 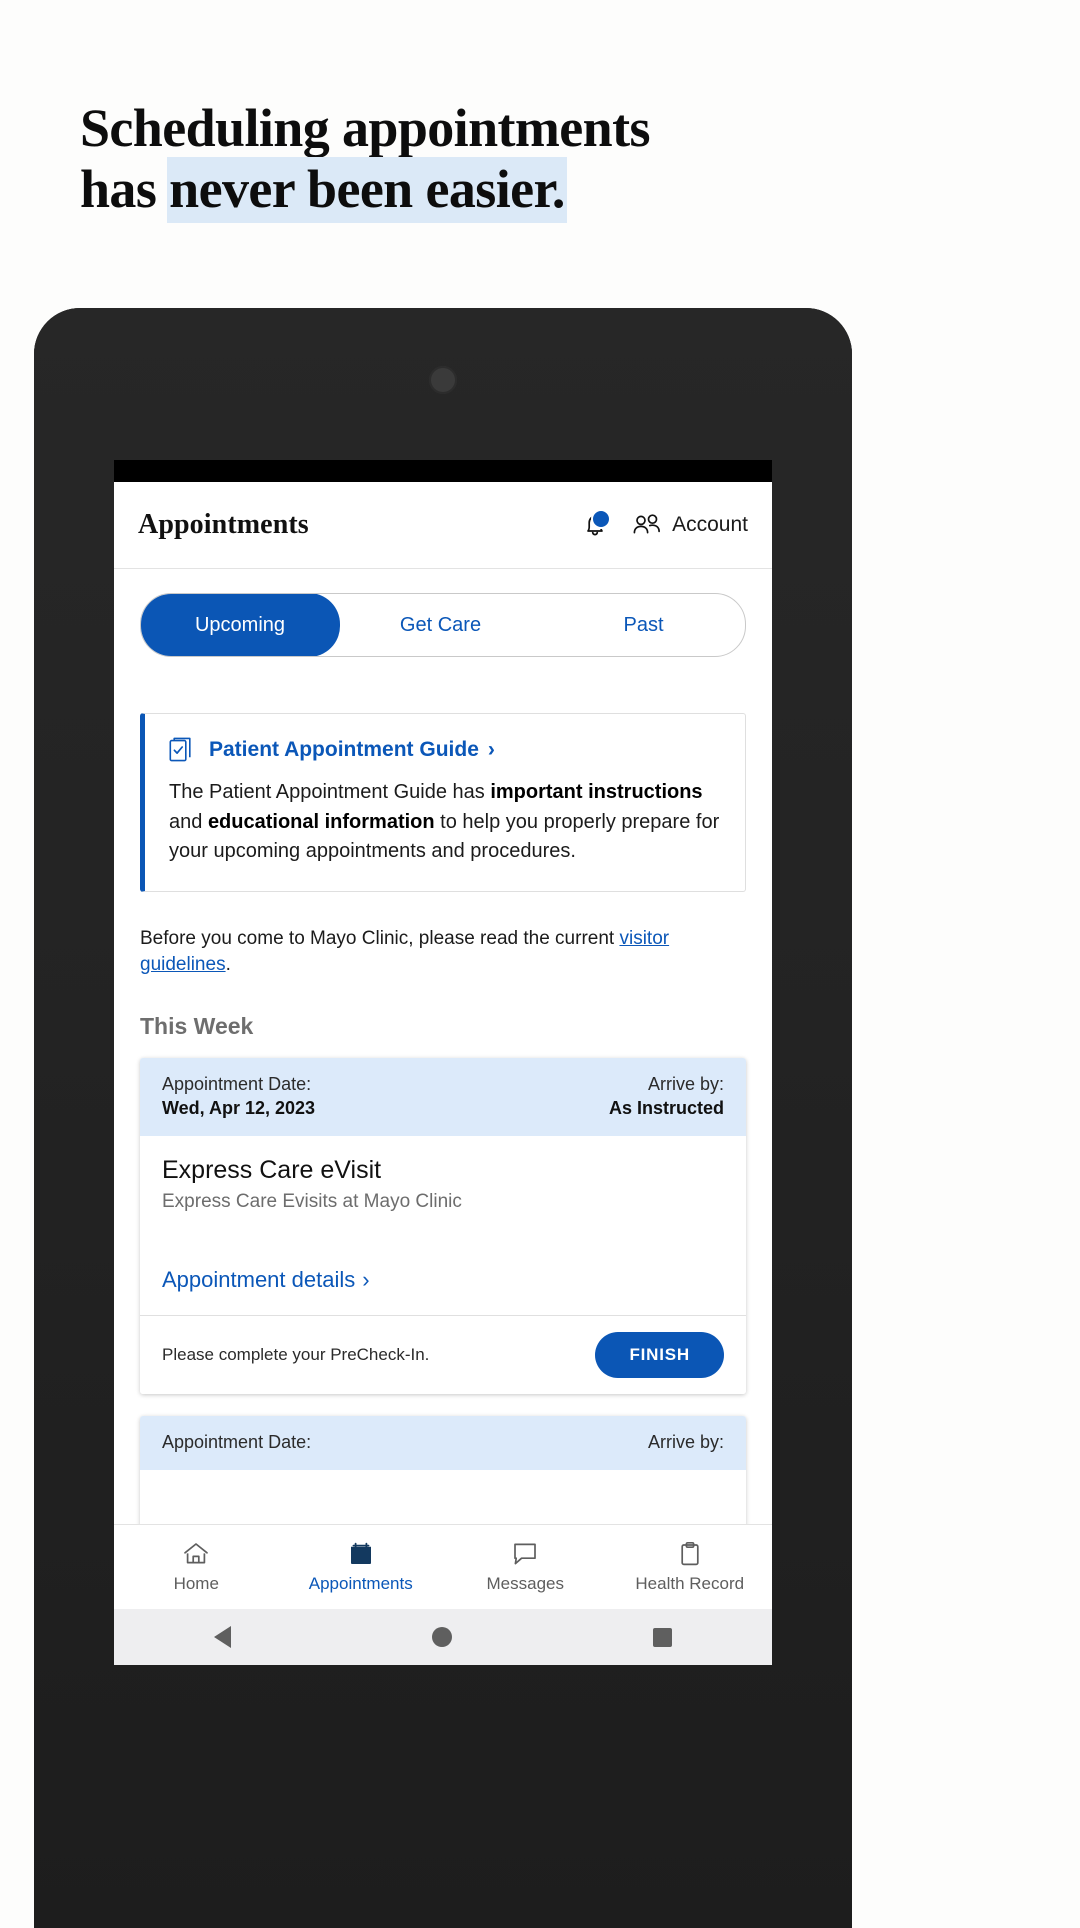 I want to click on android-system-nav, so click(x=443, y=1637).